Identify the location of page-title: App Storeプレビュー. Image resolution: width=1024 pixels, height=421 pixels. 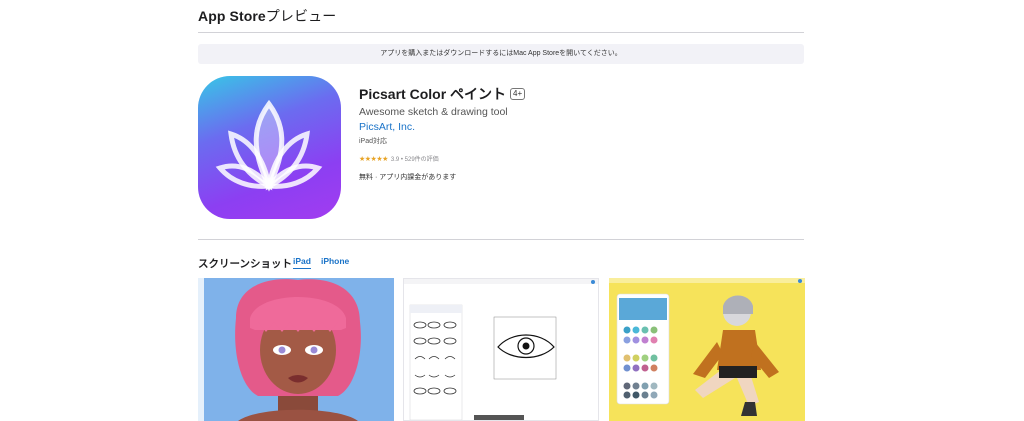
(267, 16).